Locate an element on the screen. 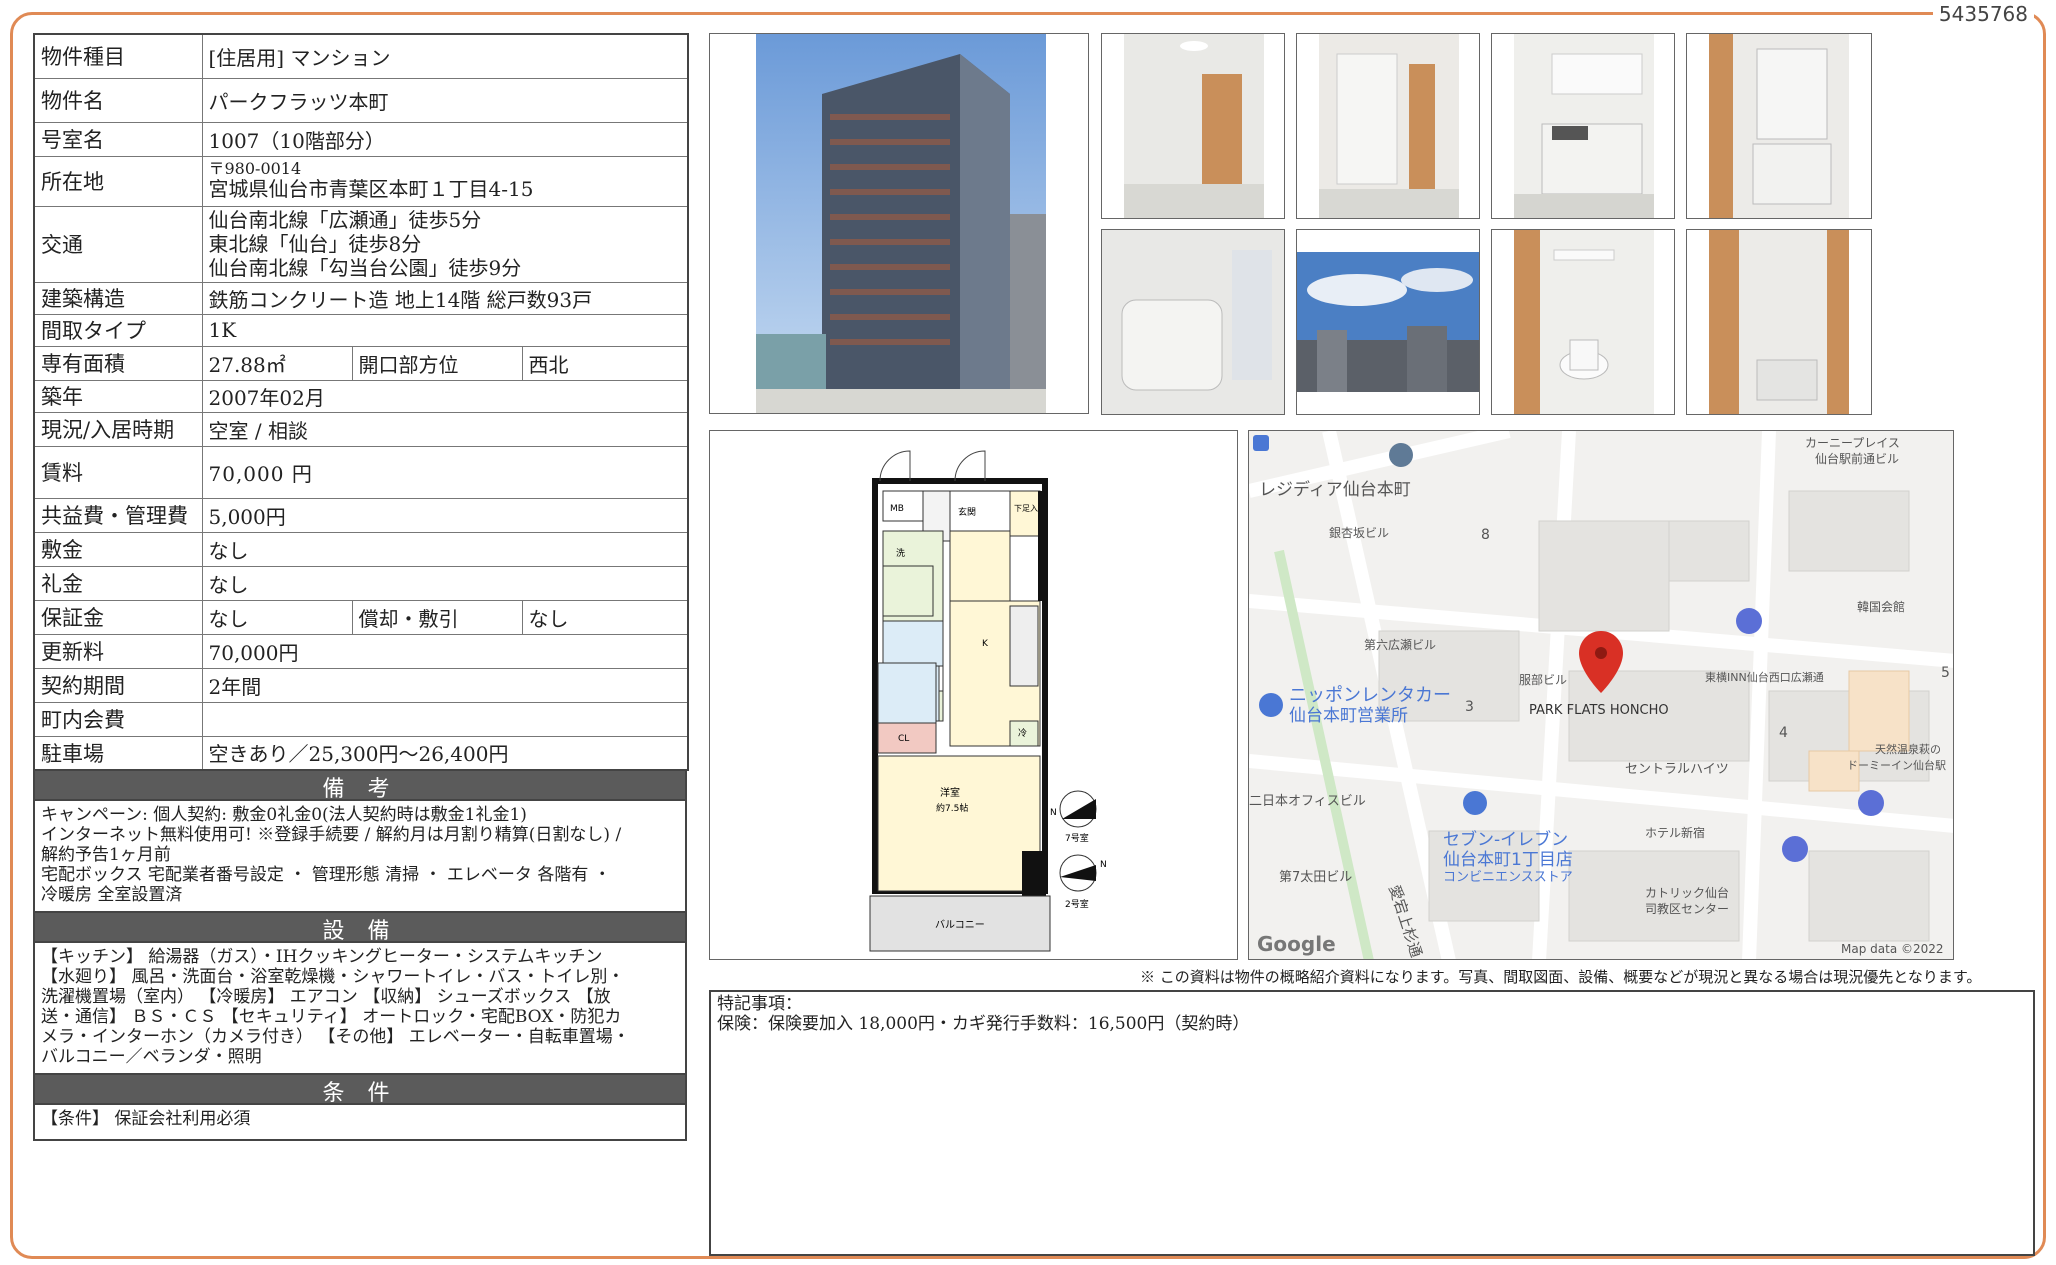  remarks-line: インターネット無料使用可! ※登録手続要 / 解約月は月割り精算(日割なし) / is located at coordinates (331, 835).